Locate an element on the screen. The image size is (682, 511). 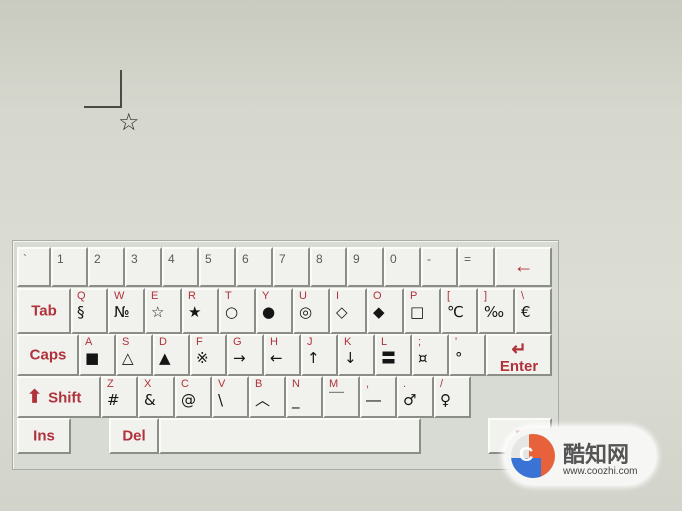
key-o: O ◆ is located at coordinates (385, 311).